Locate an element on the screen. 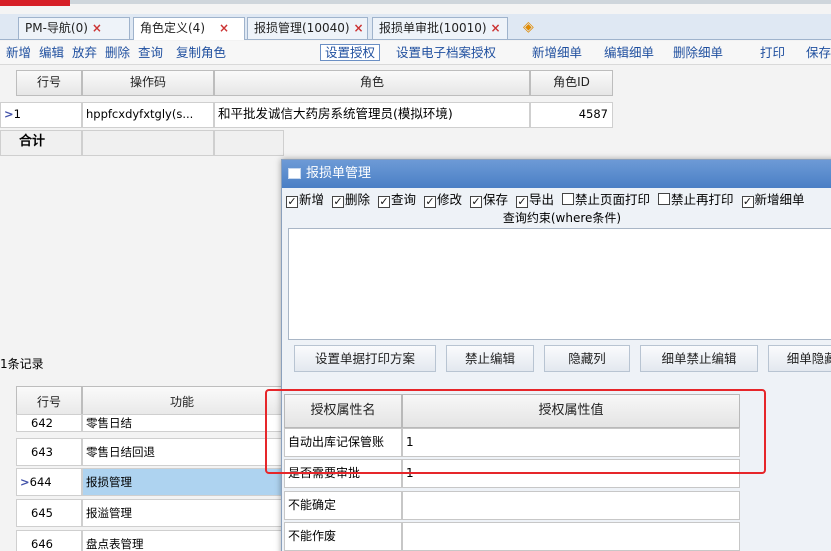 The image size is (831, 551). checkbox-label: 查询 is located at coordinates (404, 199).